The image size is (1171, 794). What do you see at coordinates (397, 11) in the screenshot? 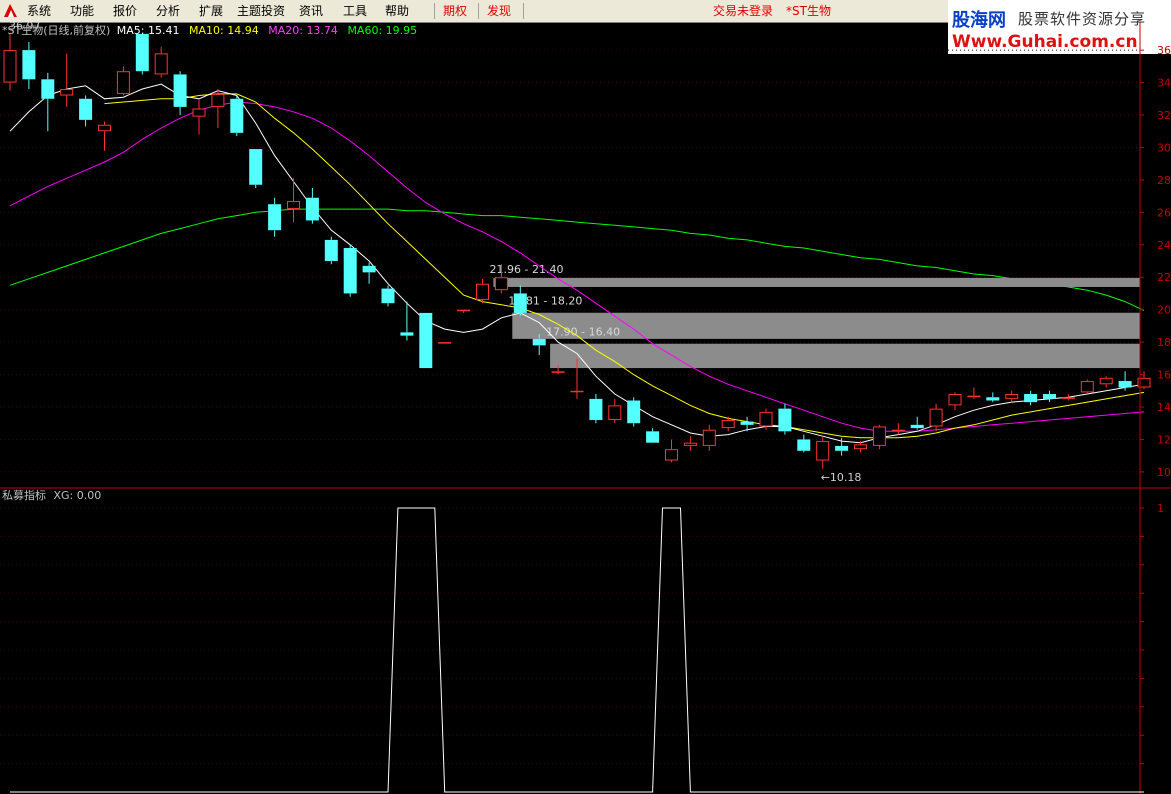
I see `menu-help: 帮助` at bounding box center [397, 11].